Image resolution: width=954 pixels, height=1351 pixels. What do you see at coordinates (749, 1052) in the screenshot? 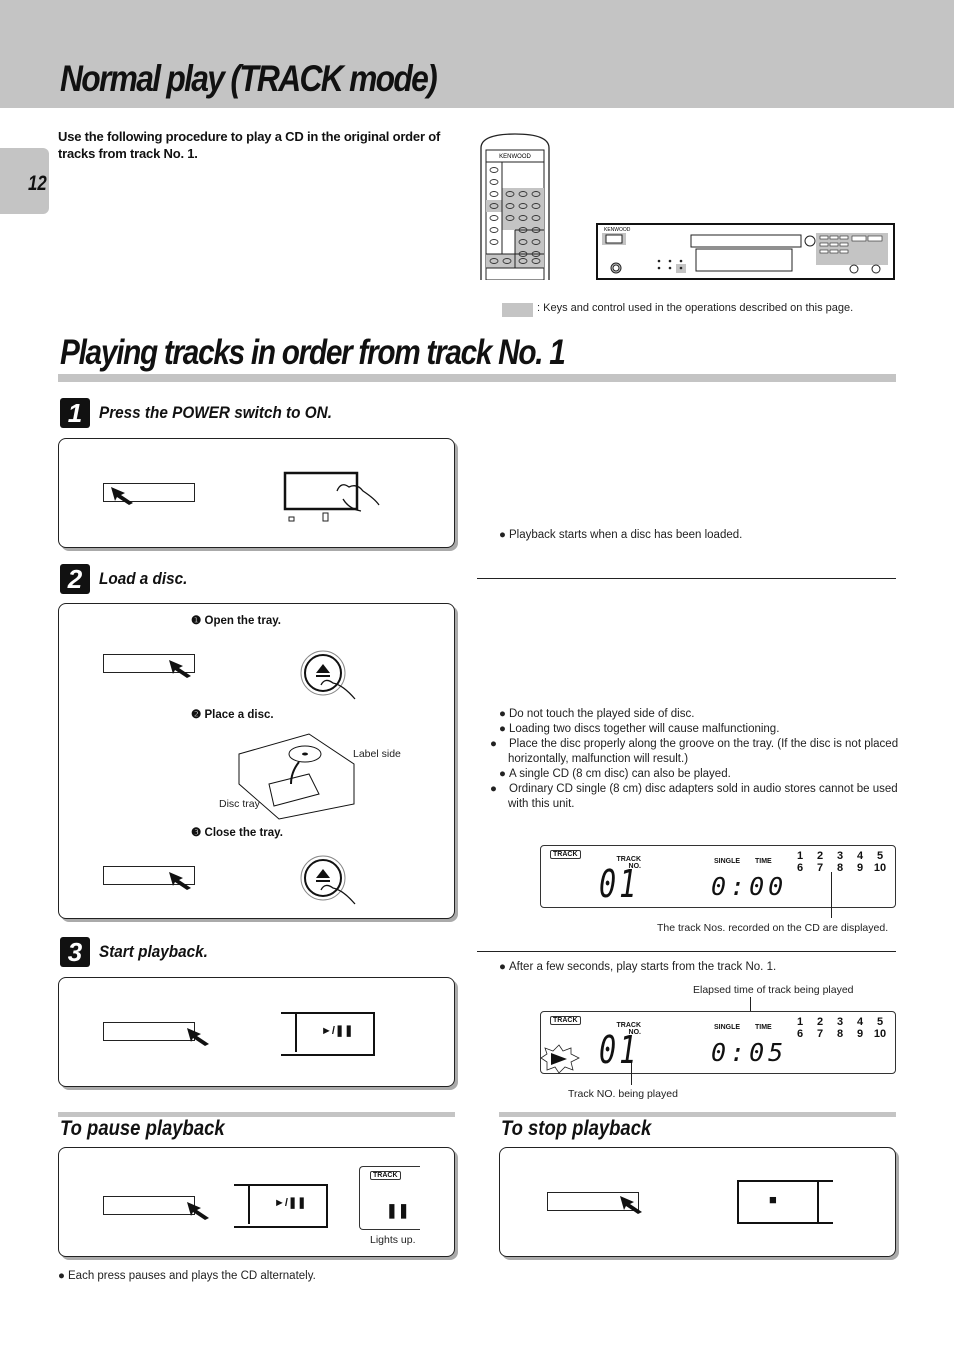
I see `time-readout: 0:05` at bounding box center [749, 1052].